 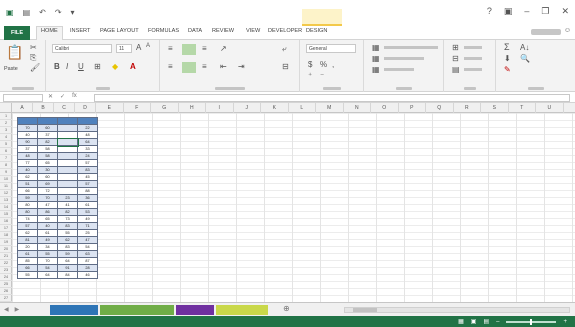 I want to click on table-cell: 22, so click(x=87, y=128).